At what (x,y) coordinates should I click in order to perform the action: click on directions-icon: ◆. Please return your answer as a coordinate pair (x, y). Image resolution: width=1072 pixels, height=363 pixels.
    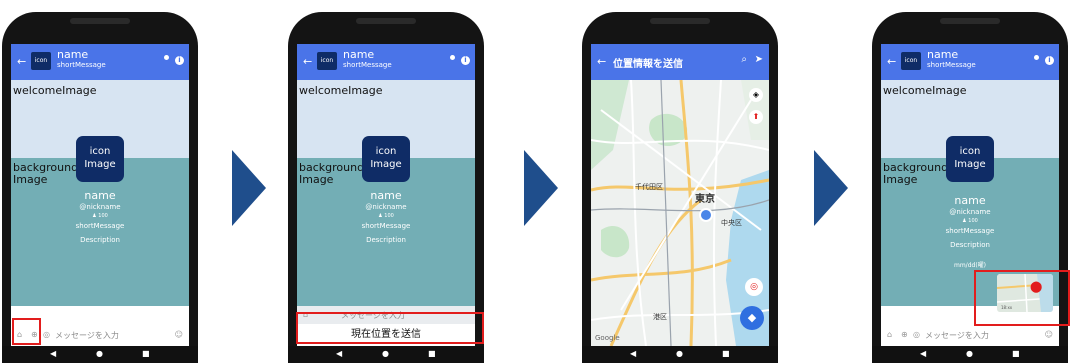
    Looking at the image, I should click on (752, 318).